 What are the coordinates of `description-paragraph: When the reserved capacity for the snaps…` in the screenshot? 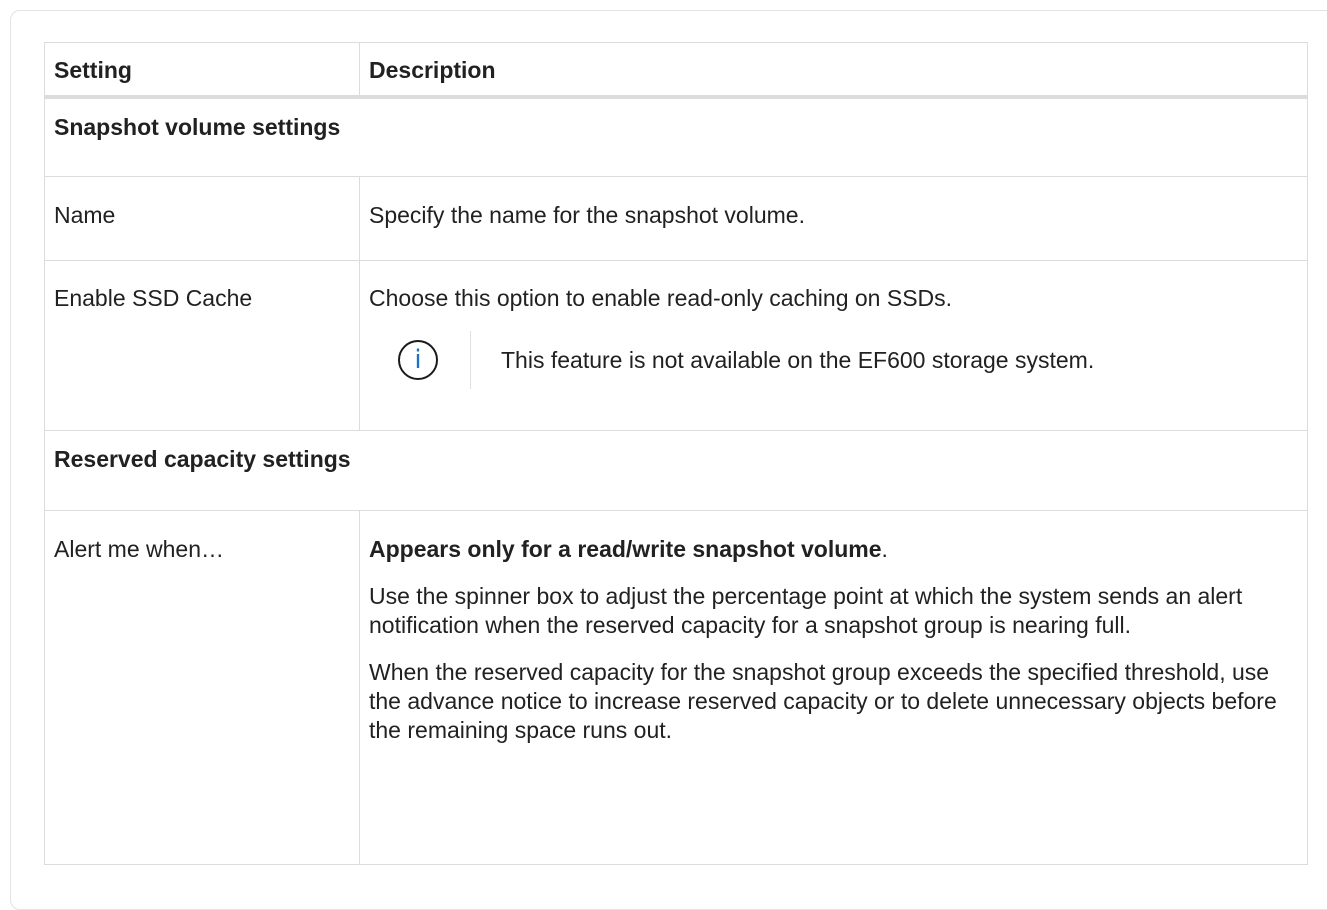 It's located at (823, 701).